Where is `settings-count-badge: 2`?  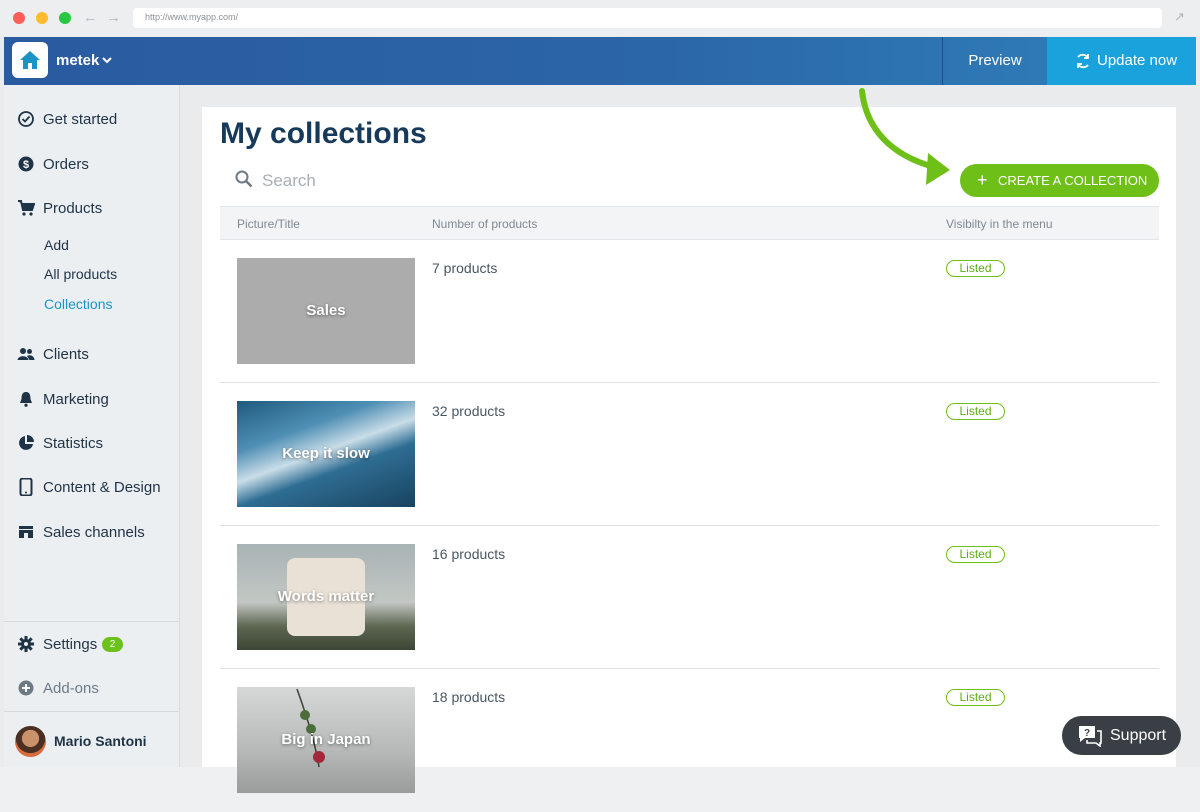
settings-count-badge: 2 is located at coordinates (112, 644).